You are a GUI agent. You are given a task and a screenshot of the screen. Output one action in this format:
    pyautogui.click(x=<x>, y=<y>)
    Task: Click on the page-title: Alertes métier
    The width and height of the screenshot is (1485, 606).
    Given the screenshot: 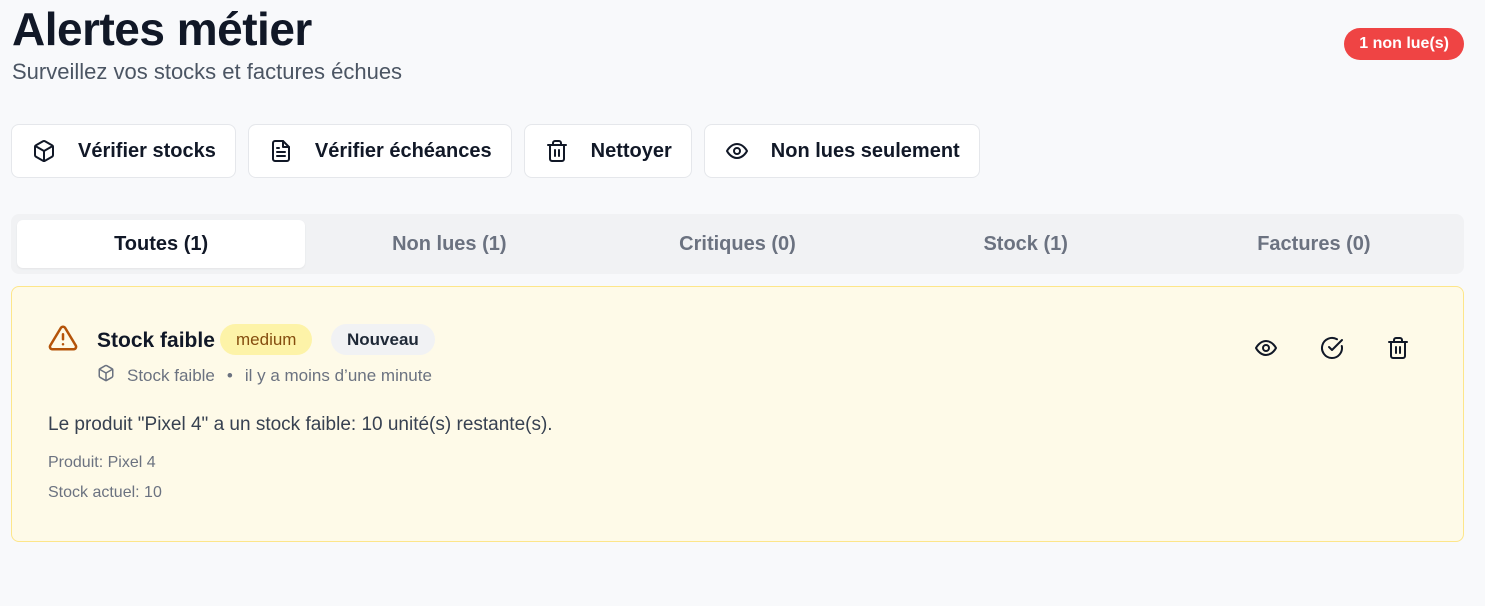 What is the action you would take?
    pyautogui.click(x=162, y=29)
    